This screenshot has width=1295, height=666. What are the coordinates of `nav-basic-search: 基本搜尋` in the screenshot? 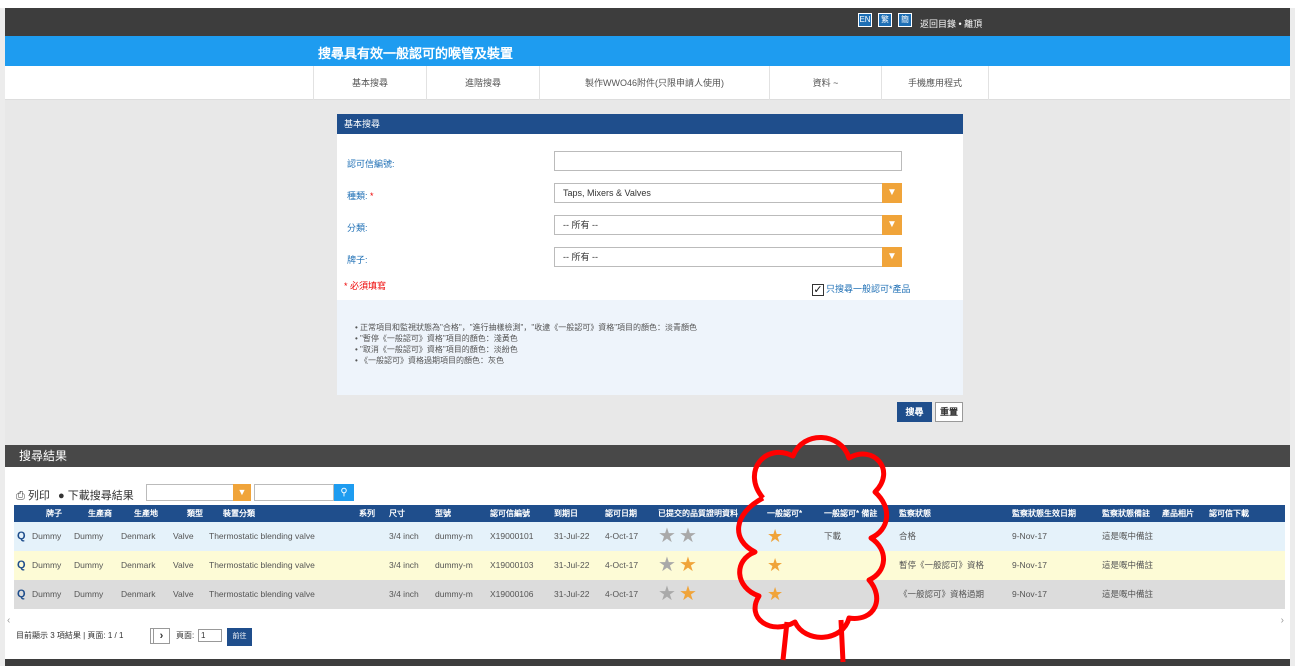 It's located at (369, 83).